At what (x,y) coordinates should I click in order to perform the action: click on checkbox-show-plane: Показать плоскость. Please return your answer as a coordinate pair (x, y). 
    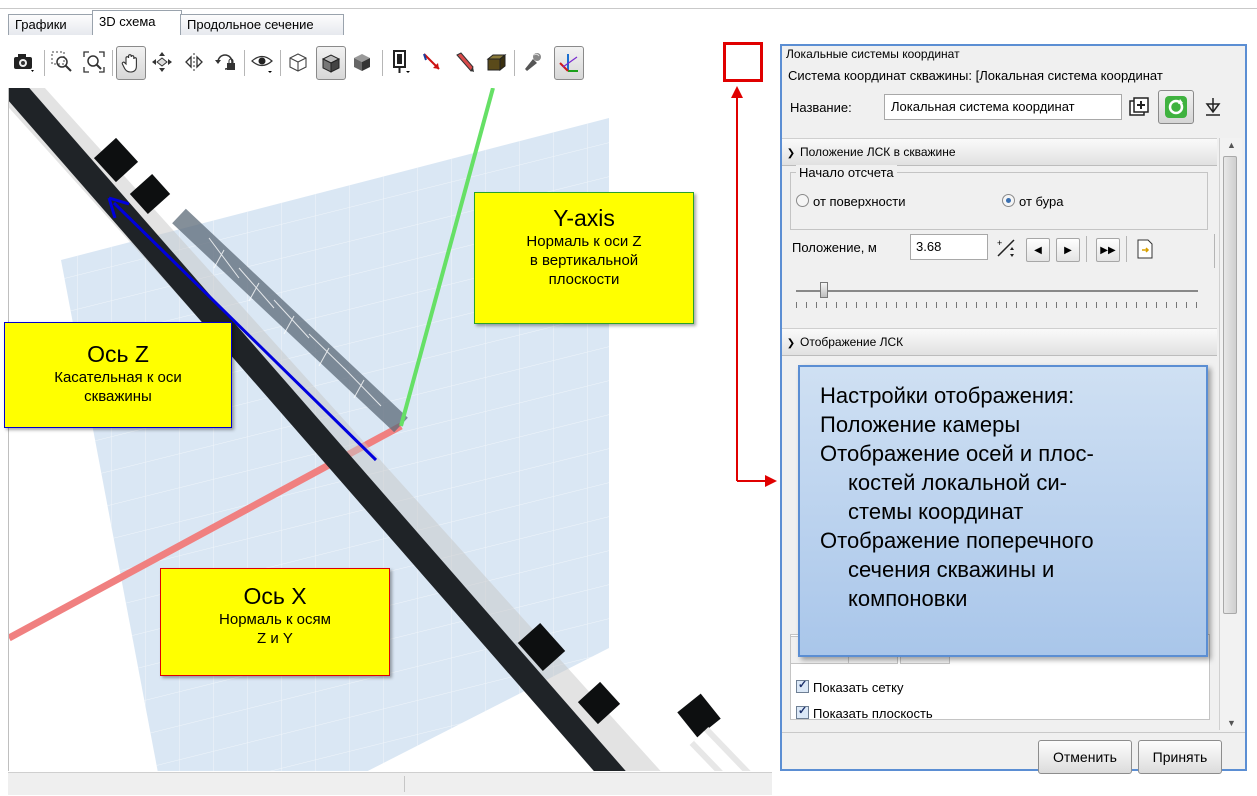
    Looking at the image, I should click on (864, 712).